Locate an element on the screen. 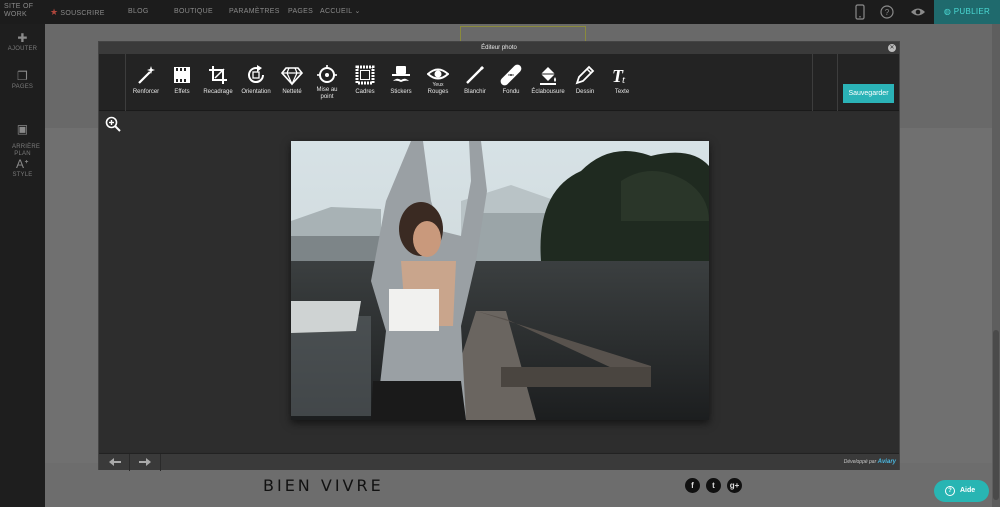 The height and width of the screenshot is (507, 1000). redo-icon is located at coordinates (145, 462).